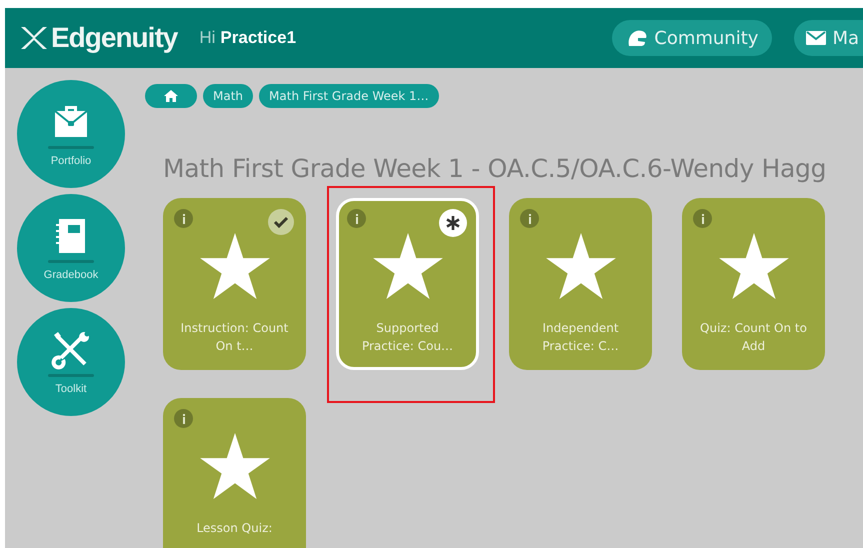 This screenshot has height=548, width=863. Describe the element at coordinates (258, 38) in the screenshot. I see `user-name: Practice1` at that location.